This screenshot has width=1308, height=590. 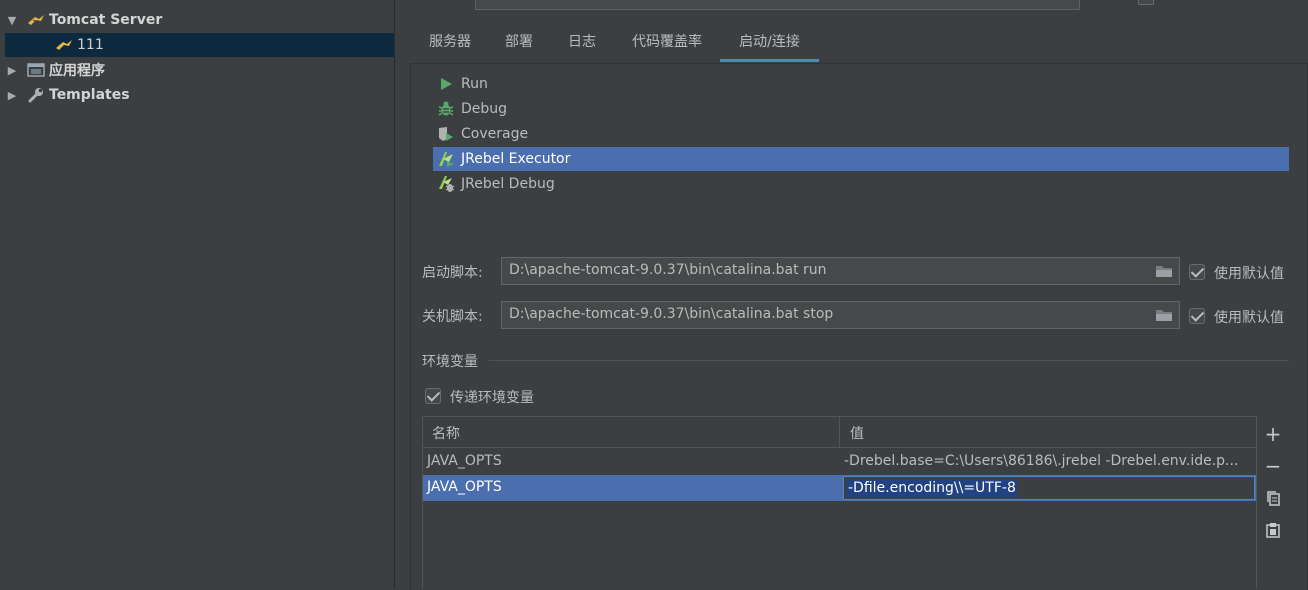 What do you see at coordinates (452, 273) in the screenshot?
I see `startup-script-label: 启动脚本:` at bounding box center [452, 273].